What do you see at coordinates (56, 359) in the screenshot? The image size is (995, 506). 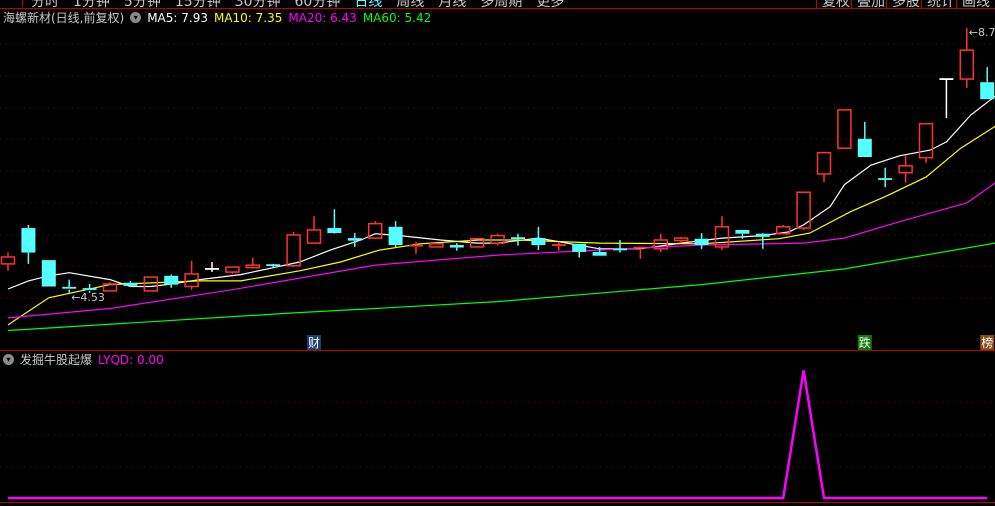 I see `indicator-name: 发掘牛股起爆` at bounding box center [56, 359].